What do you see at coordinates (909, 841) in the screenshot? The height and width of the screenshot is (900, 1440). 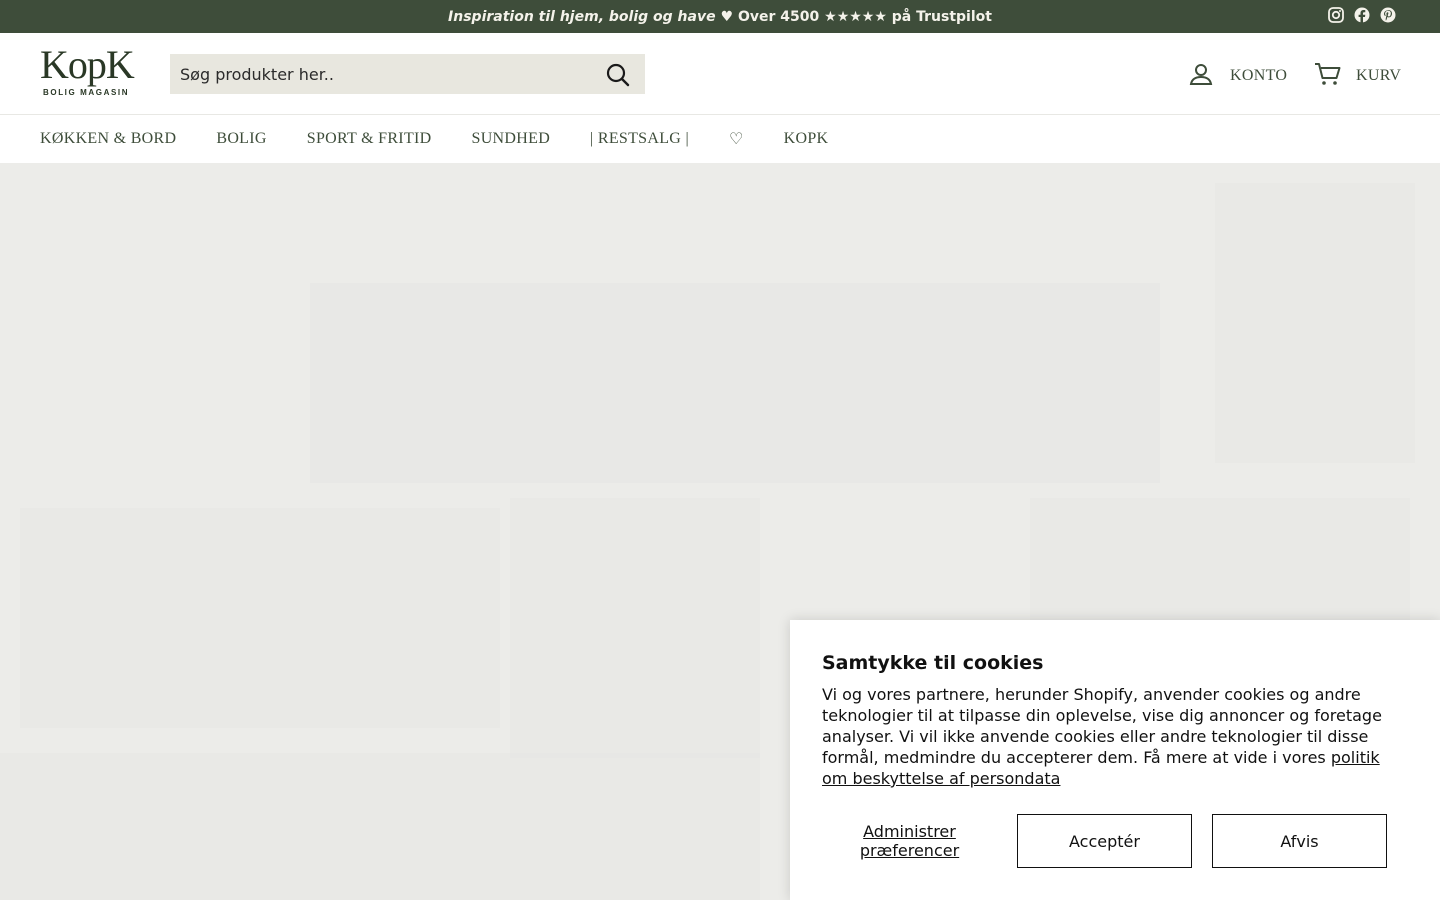 I see `manage-preferences-button: Administrer præferencer` at bounding box center [909, 841].